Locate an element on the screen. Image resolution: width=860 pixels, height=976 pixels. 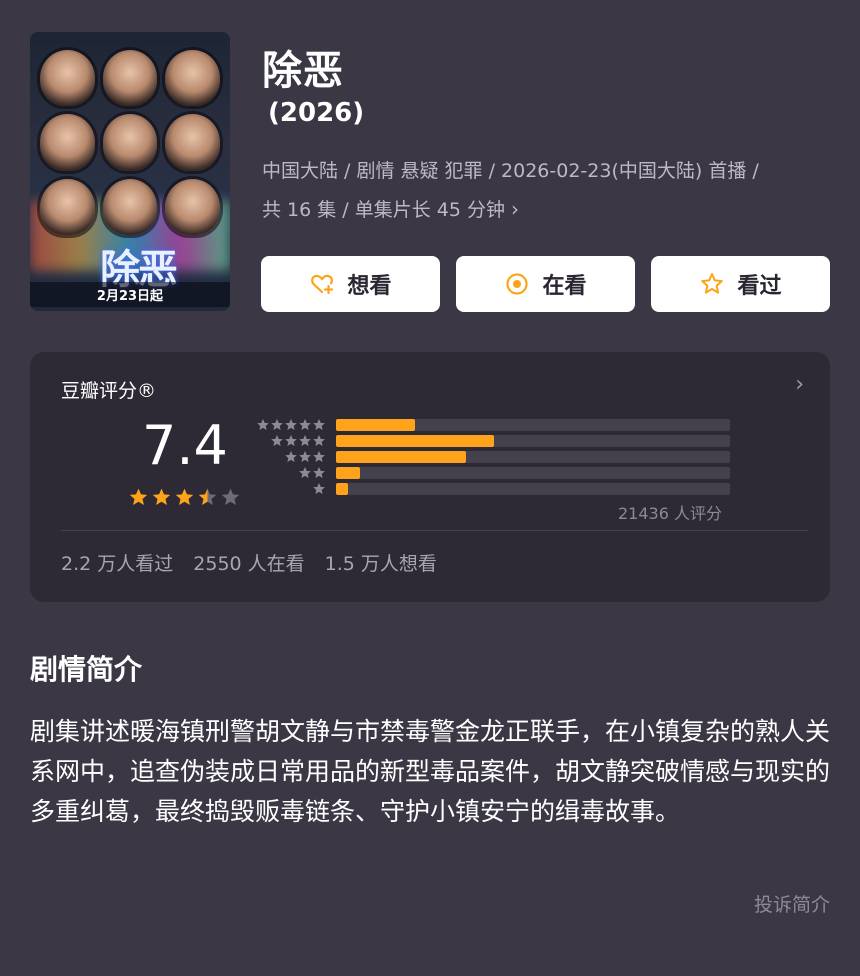
want-count: 1.5 万人想看 is located at coordinates (380, 564).